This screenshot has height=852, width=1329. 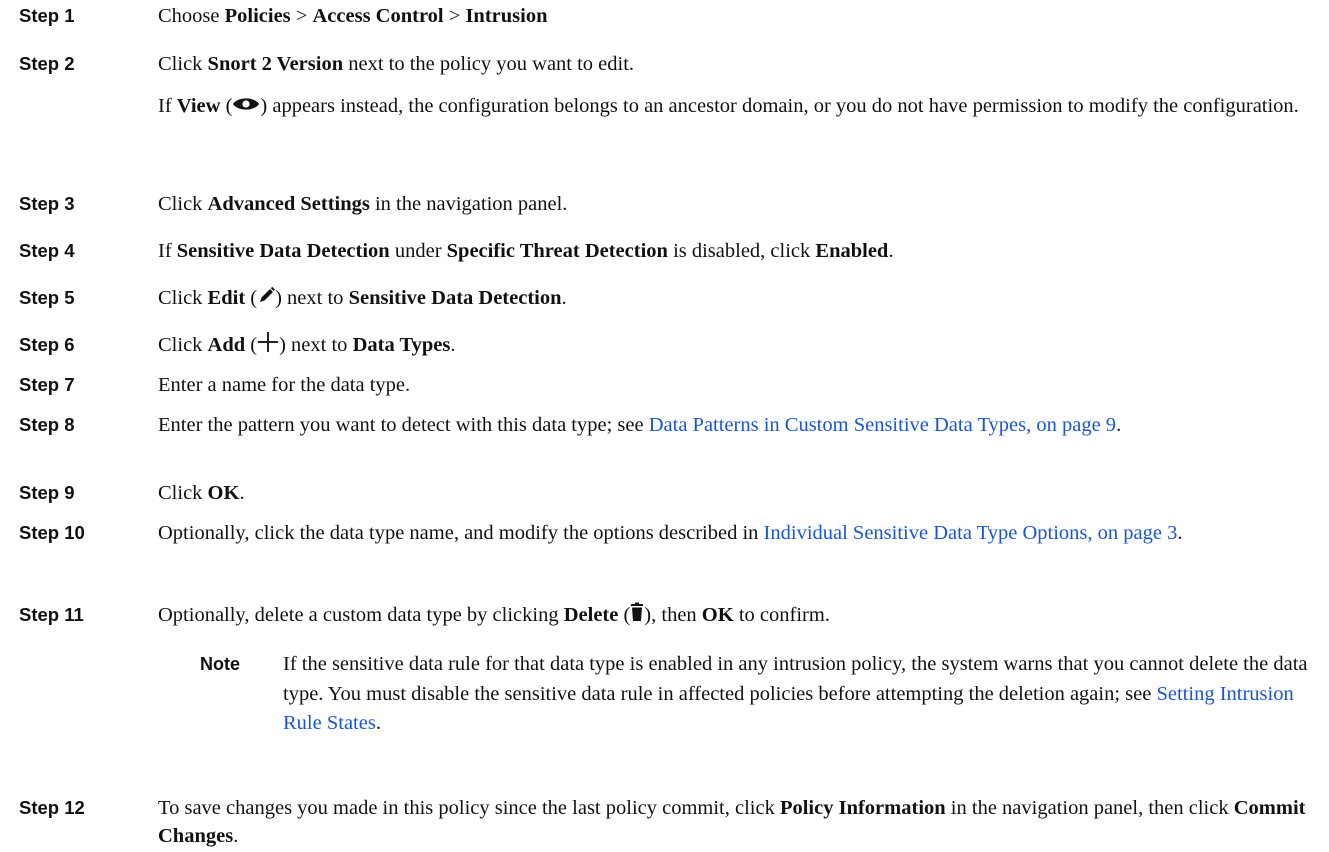 What do you see at coordinates (268, 346) in the screenshot?
I see `add-plus-icon` at bounding box center [268, 346].